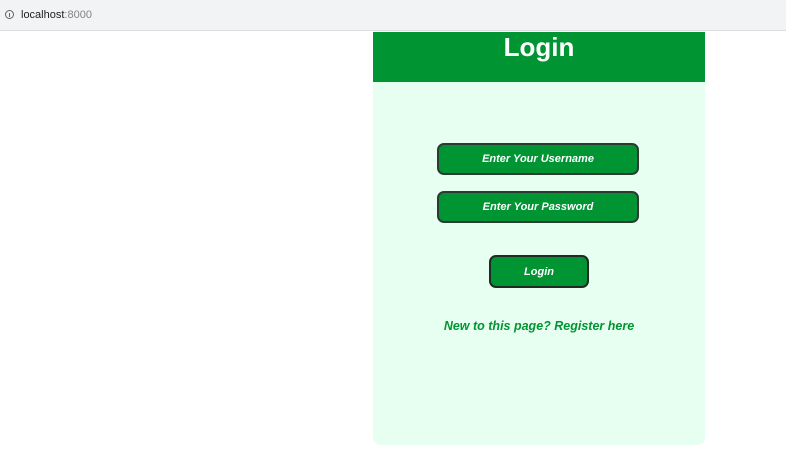 This screenshot has height=457, width=786. Describe the element at coordinates (538, 159) in the screenshot. I see `username-input` at that location.